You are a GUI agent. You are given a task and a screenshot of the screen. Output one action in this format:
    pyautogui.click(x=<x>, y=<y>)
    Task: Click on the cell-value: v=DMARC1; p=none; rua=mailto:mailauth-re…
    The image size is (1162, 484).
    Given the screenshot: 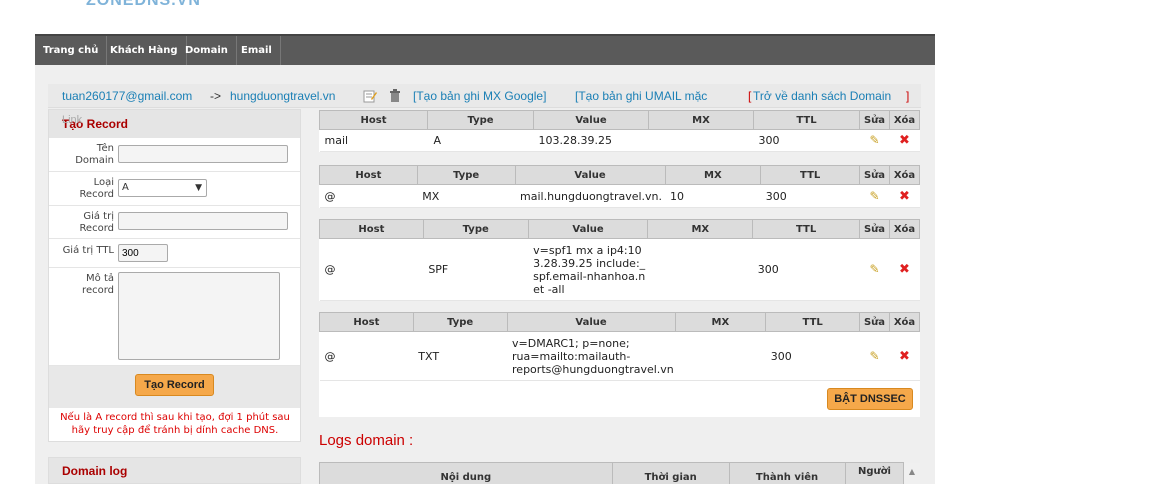 What is the action you would take?
    pyautogui.click(x=591, y=356)
    